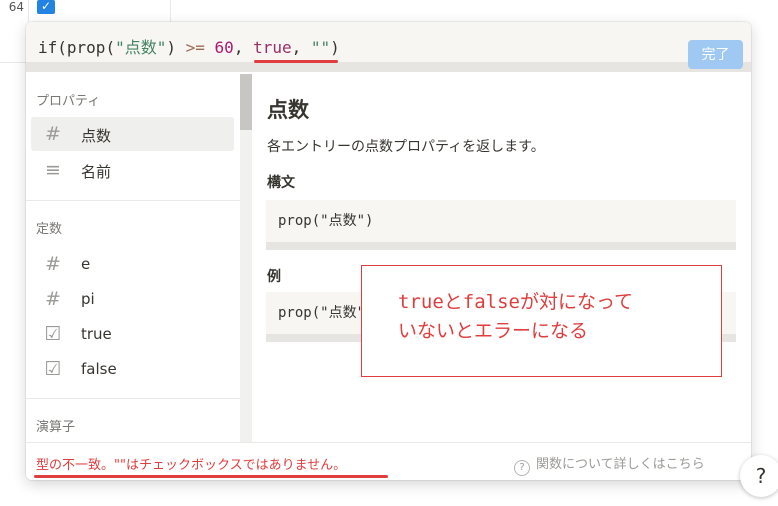 Image resolution: width=778 pixels, height=506 pixels. What do you see at coordinates (553, 317) in the screenshot?
I see `annotation-text: trueとfalseが対になって いないとエラーになる` at bounding box center [553, 317].